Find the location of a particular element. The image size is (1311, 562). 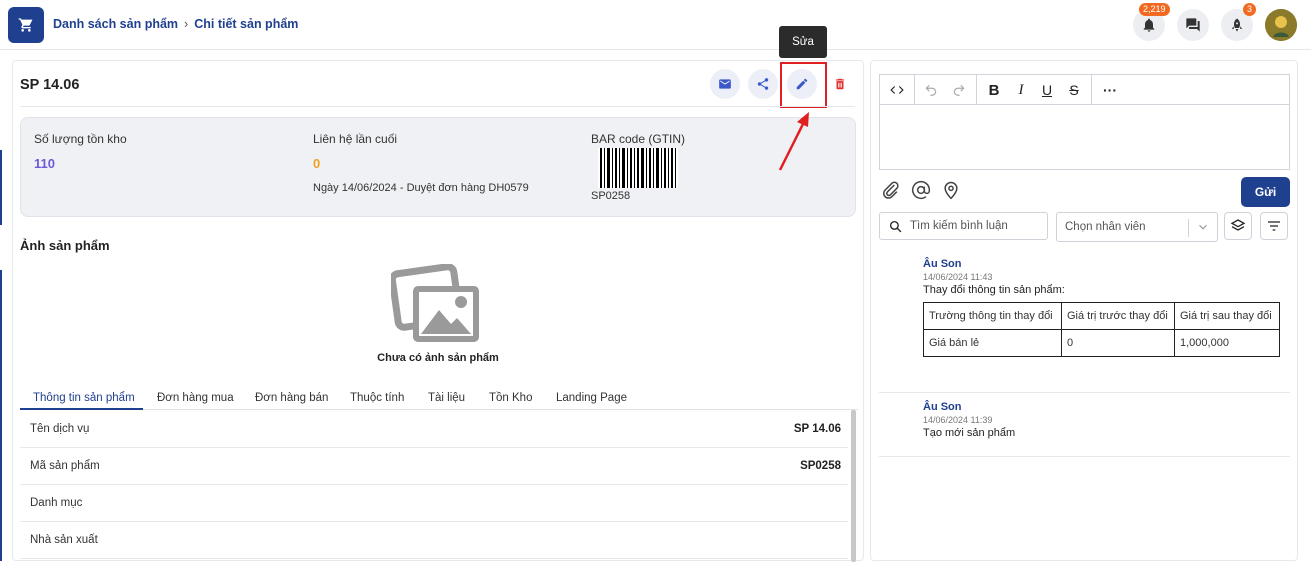

chat-button is located at coordinates (1193, 25).